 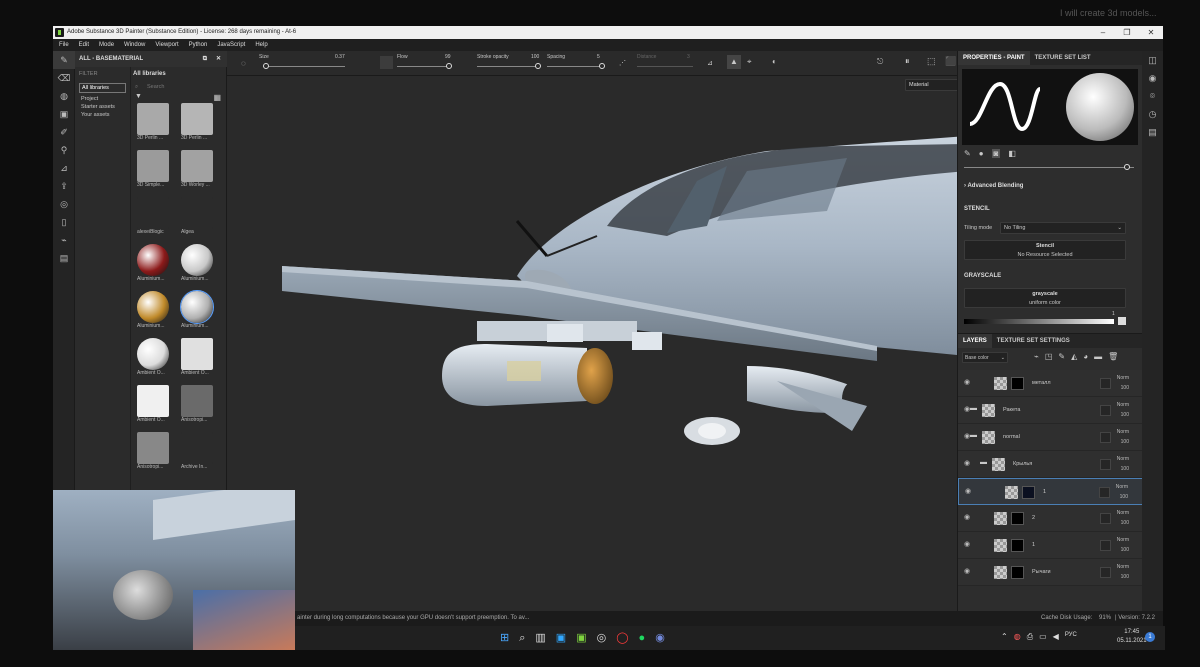 I want to click on asset-item: Algea, so click(x=201, y=220).